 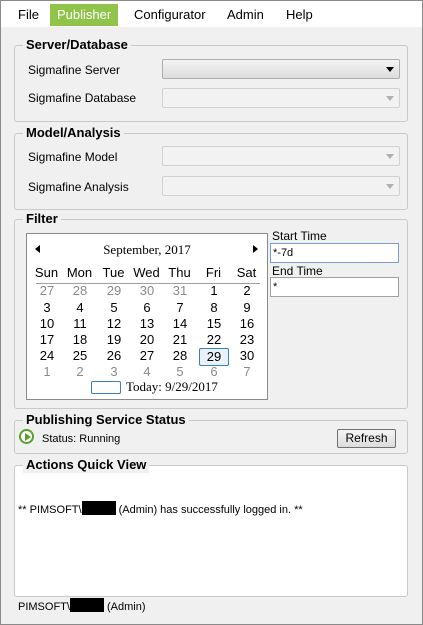 I want to click on sigmafine-model-select, so click(x=281, y=156).